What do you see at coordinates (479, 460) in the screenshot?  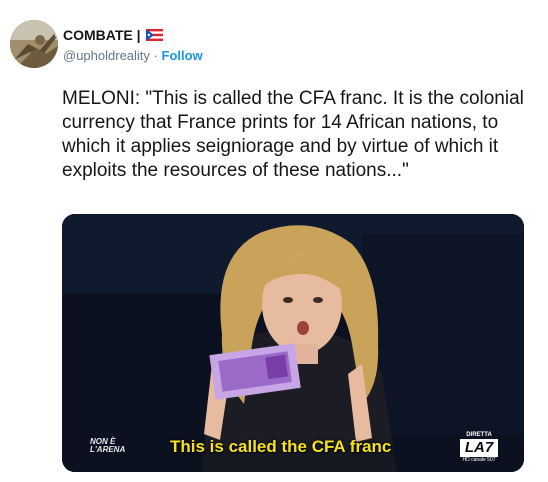 I see `channel-logo-number: HD canale 507` at bounding box center [479, 460].